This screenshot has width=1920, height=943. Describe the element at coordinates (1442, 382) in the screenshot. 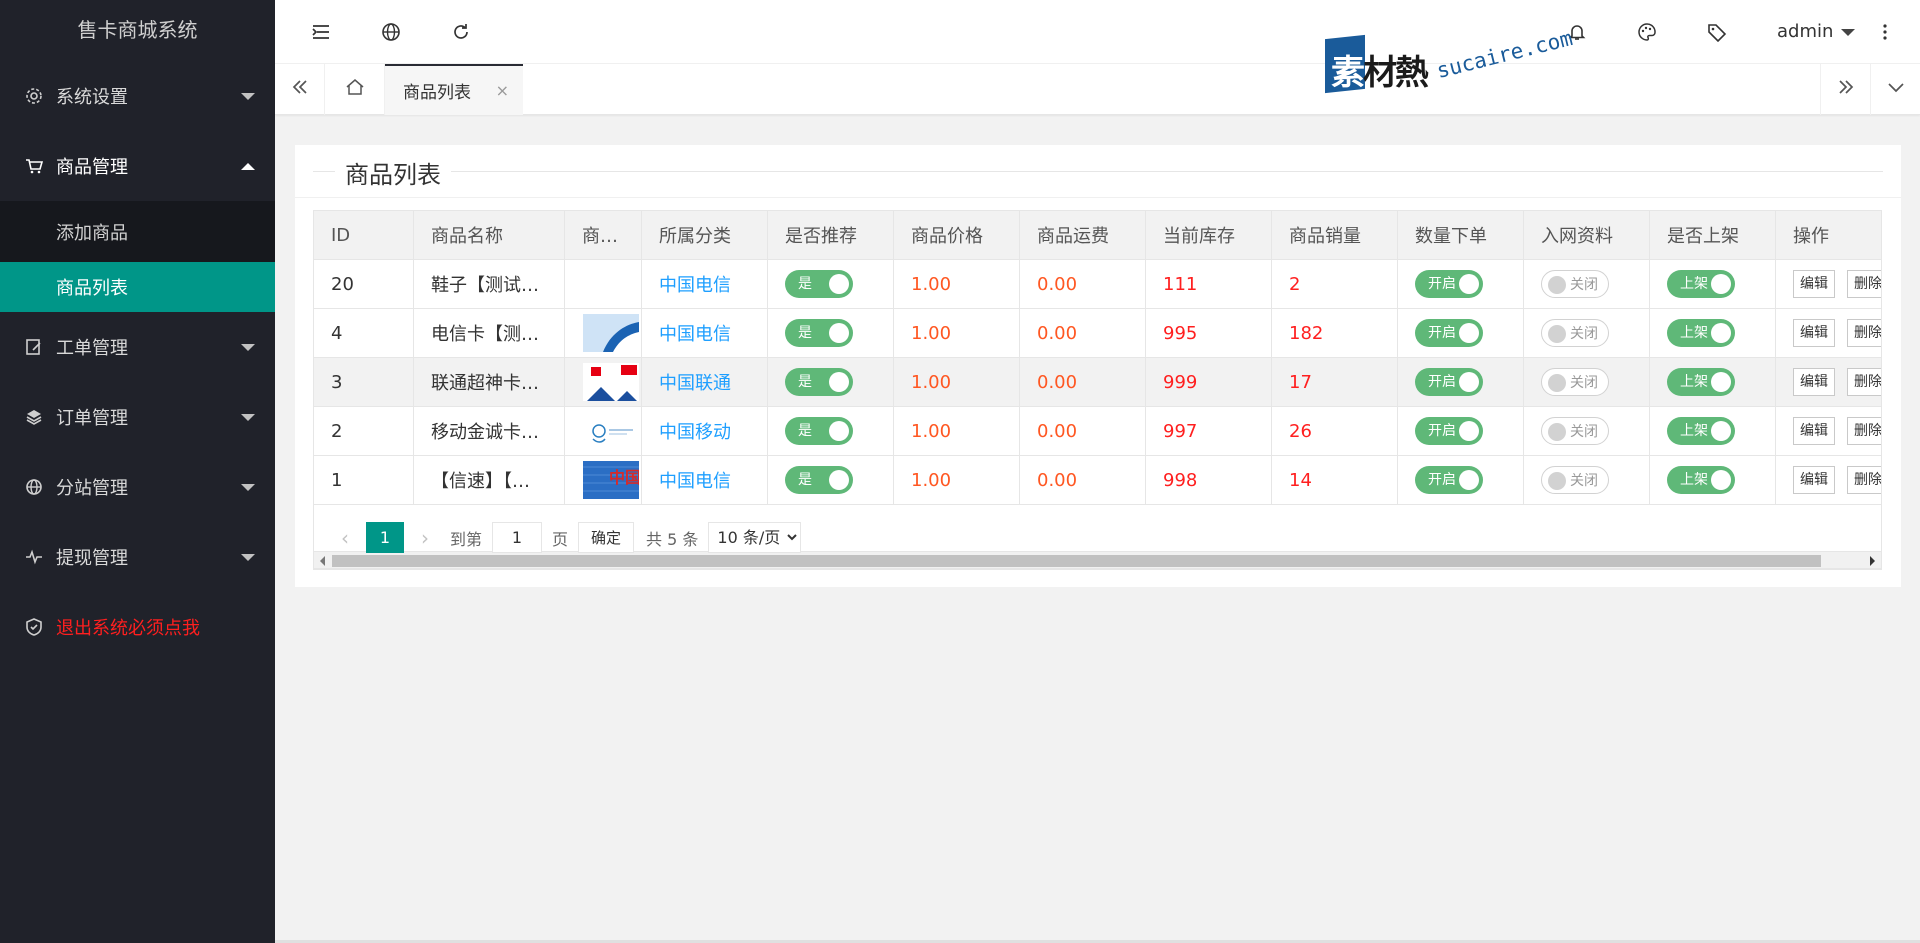

I see `toggle-label: 开启` at that location.